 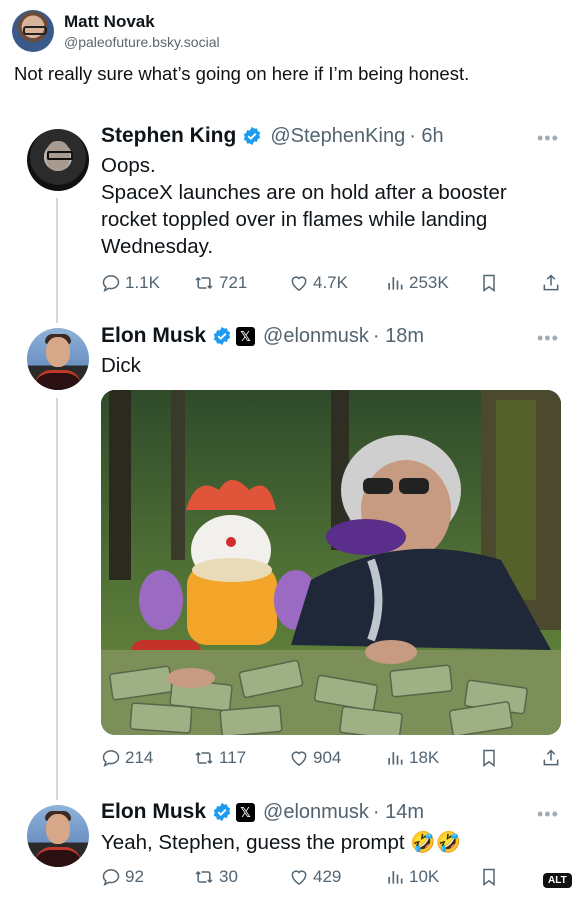 I want to click on tweet-text: Yeah, Stephen, guess the prompt 🤣🤣, so click(x=331, y=842).